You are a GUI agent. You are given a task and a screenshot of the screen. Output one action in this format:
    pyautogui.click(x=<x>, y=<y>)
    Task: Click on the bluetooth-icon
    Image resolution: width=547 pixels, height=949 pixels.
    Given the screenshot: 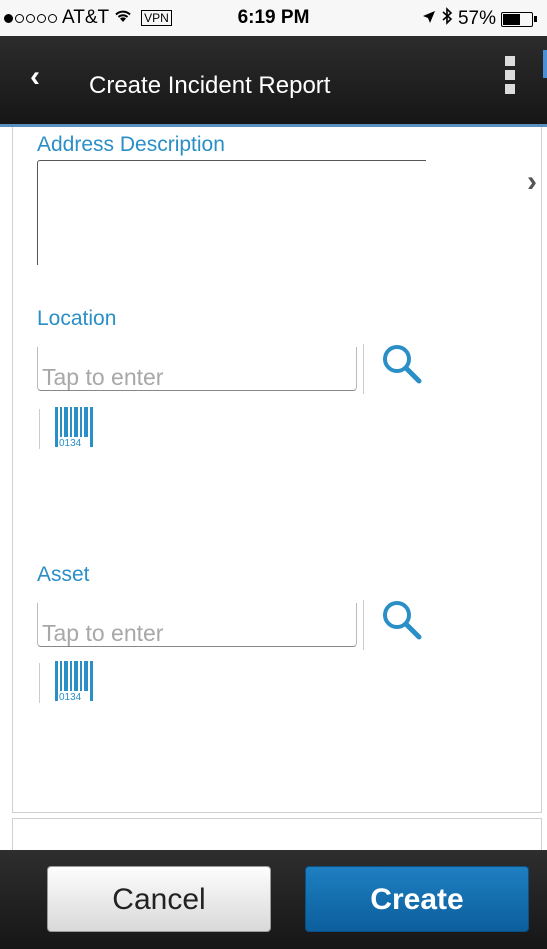 What is the action you would take?
    pyautogui.click(x=447, y=19)
    